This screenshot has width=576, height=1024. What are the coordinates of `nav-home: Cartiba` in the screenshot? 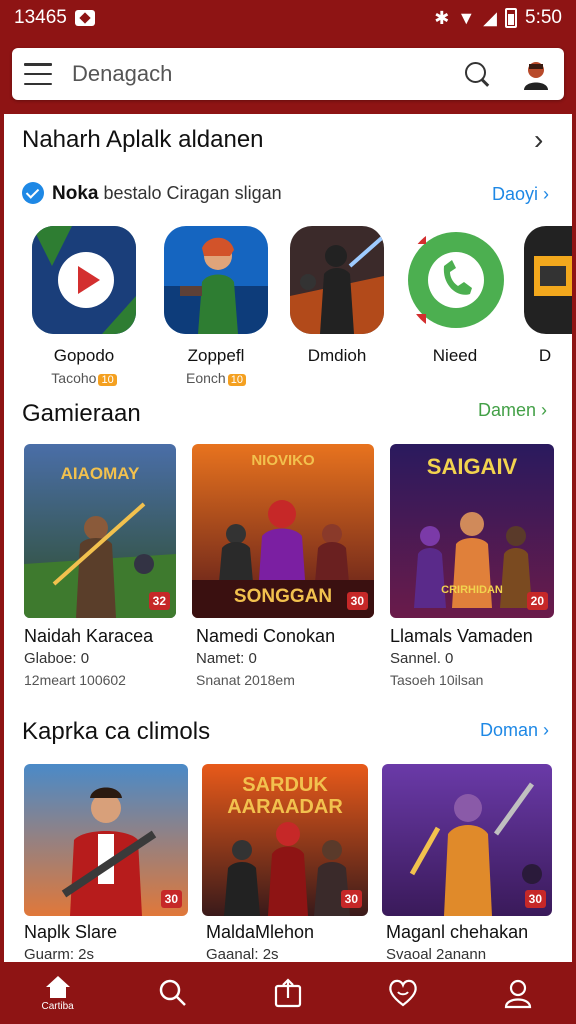 It's located at (57, 993).